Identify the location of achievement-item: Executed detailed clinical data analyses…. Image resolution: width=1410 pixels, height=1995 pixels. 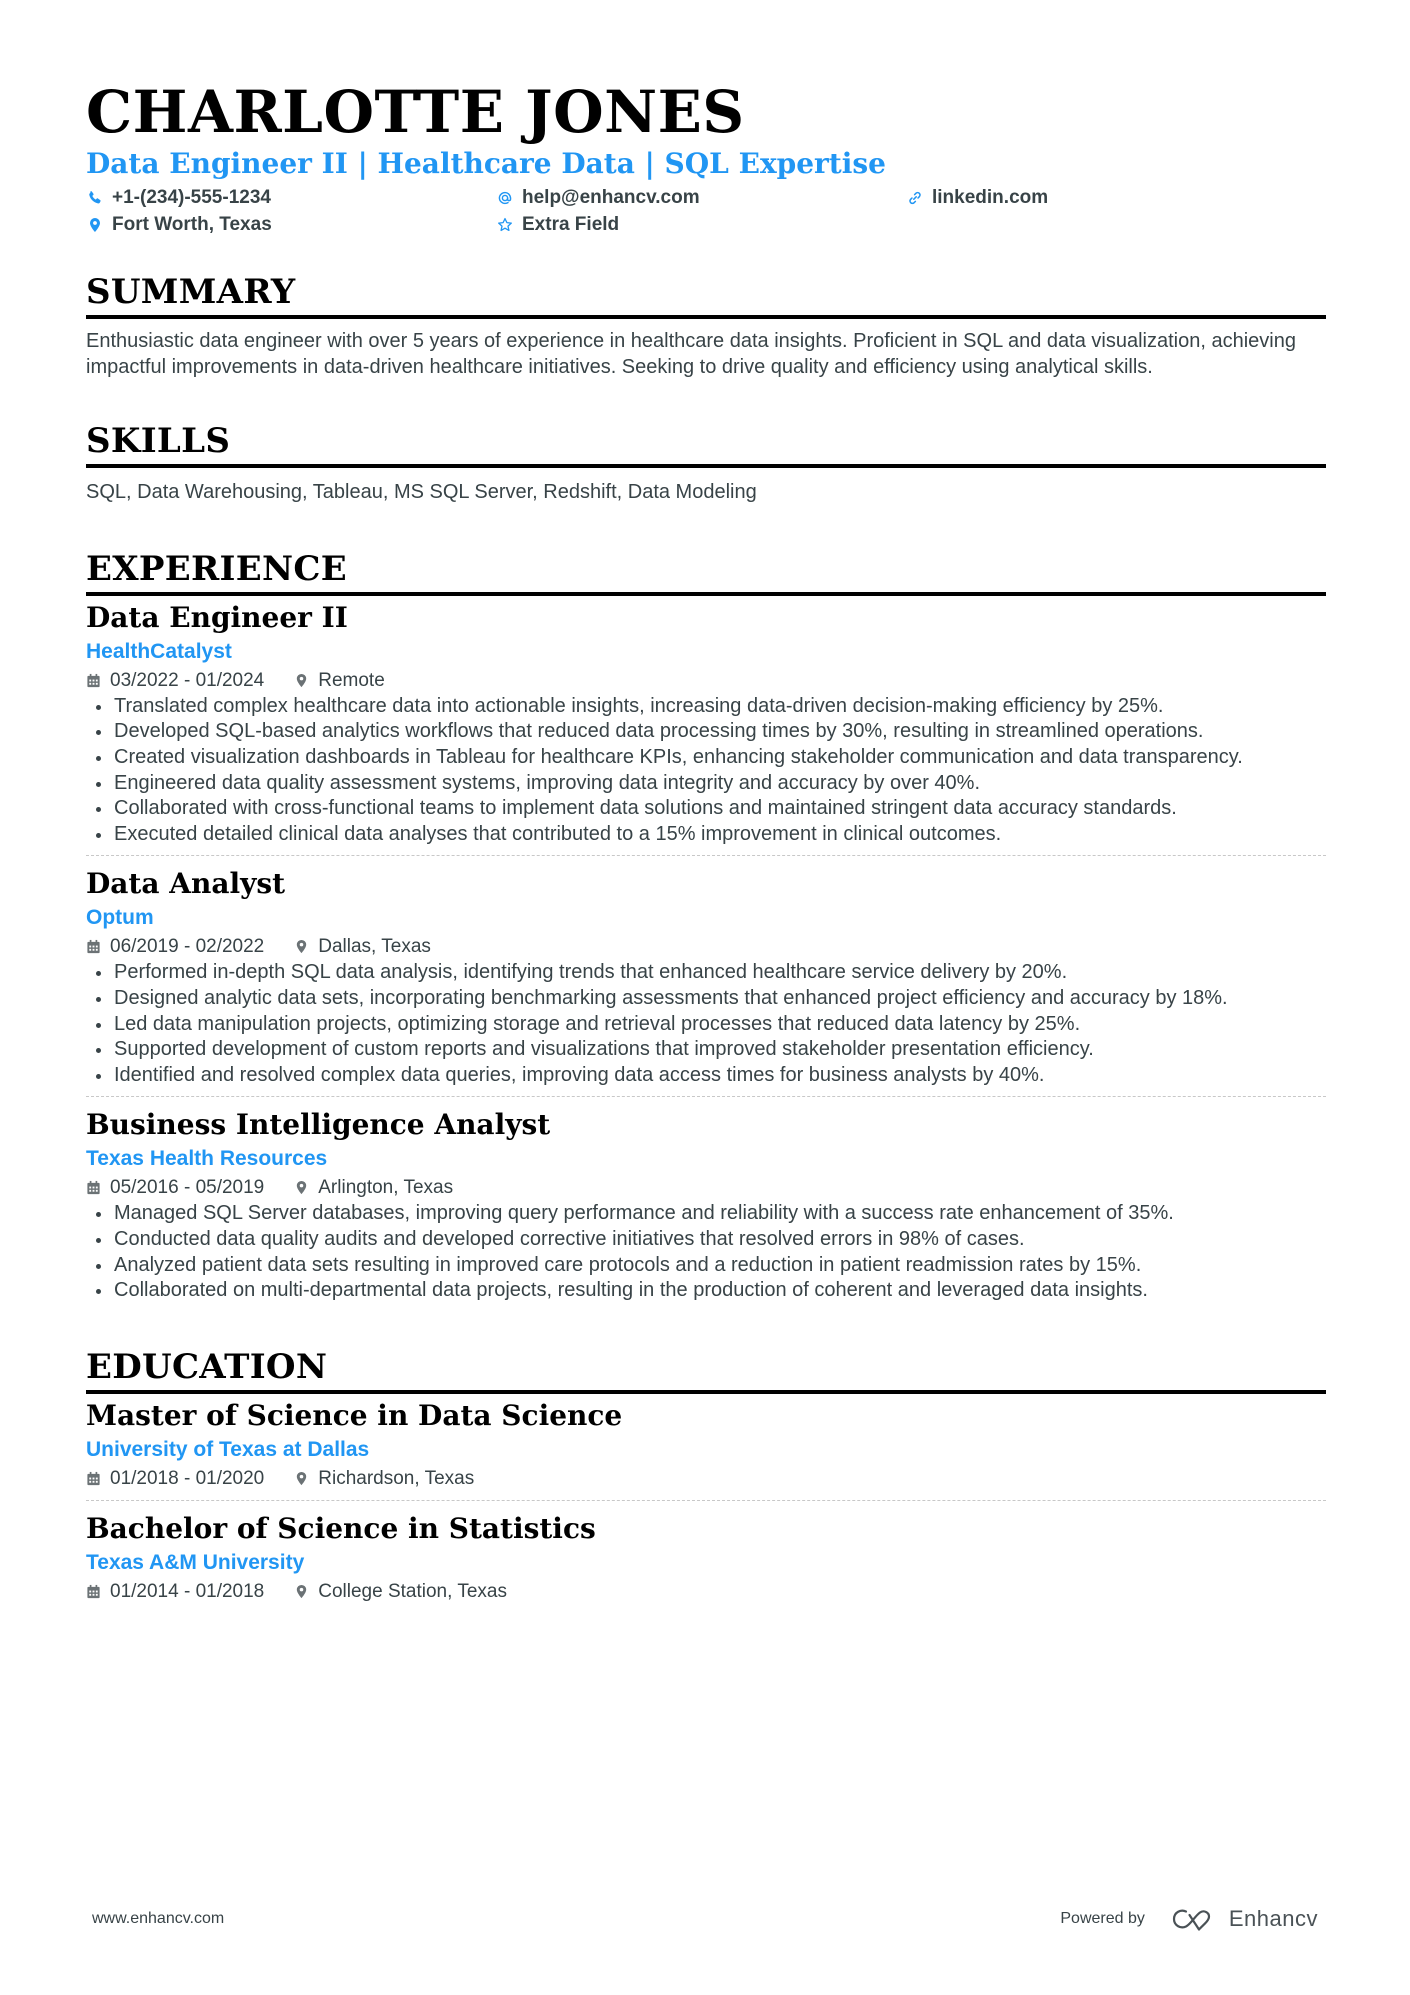
(706, 835).